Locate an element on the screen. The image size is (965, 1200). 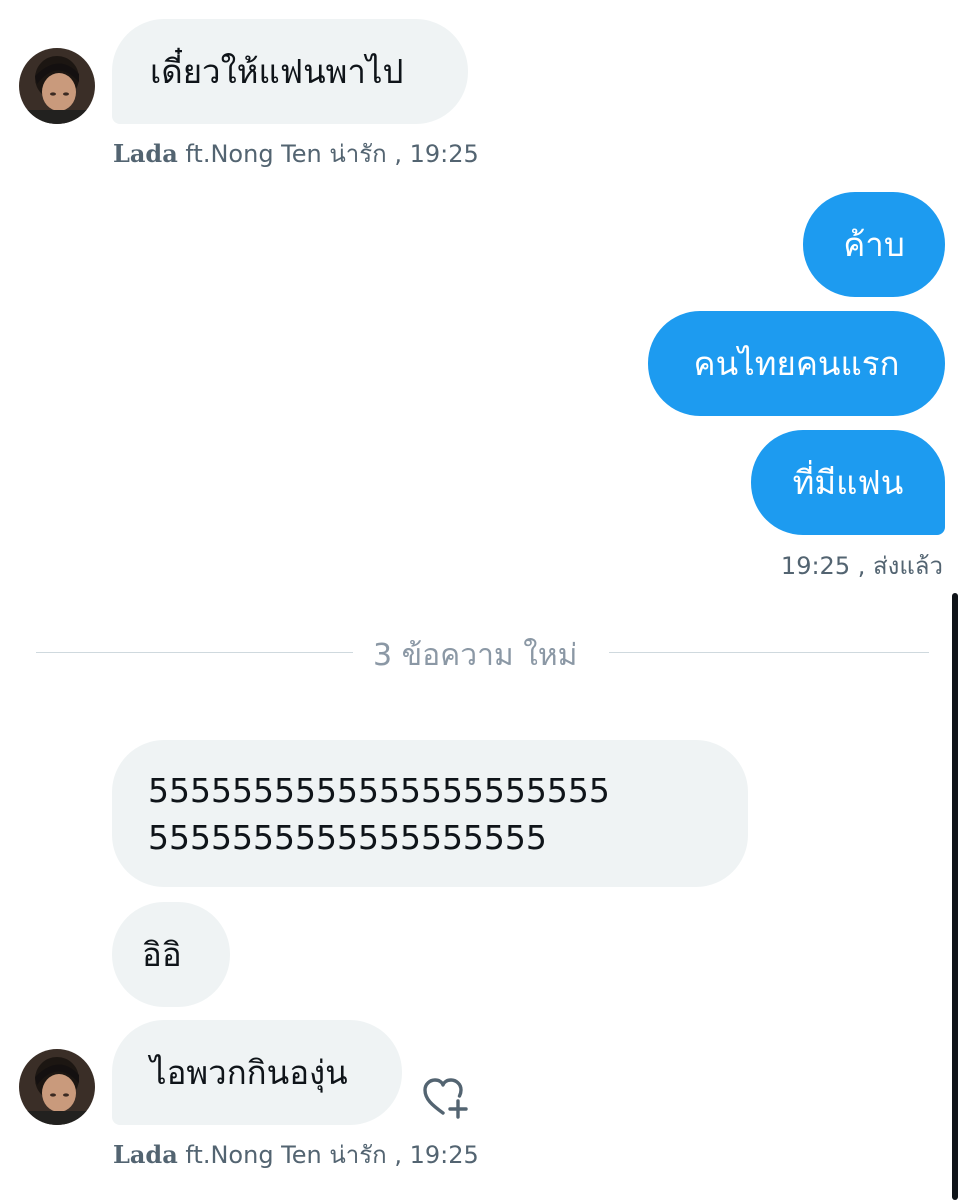
add-reaction-button is located at coordinates (446, 1098).